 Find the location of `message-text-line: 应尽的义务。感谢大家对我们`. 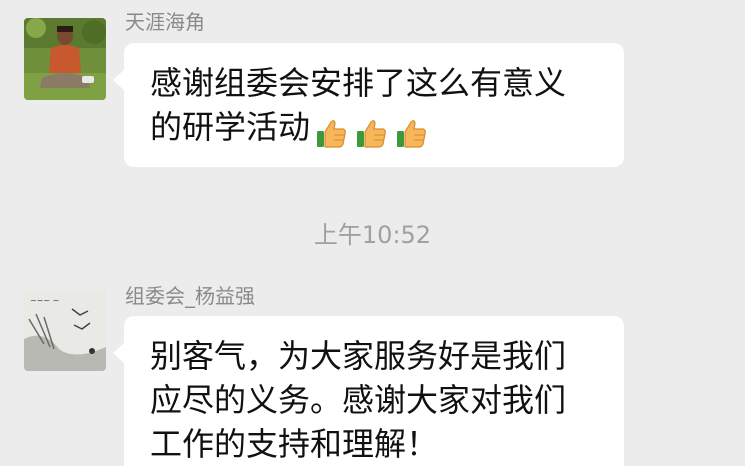

message-text-line: 应尽的义务。感谢大家对我们 is located at coordinates (358, 400).